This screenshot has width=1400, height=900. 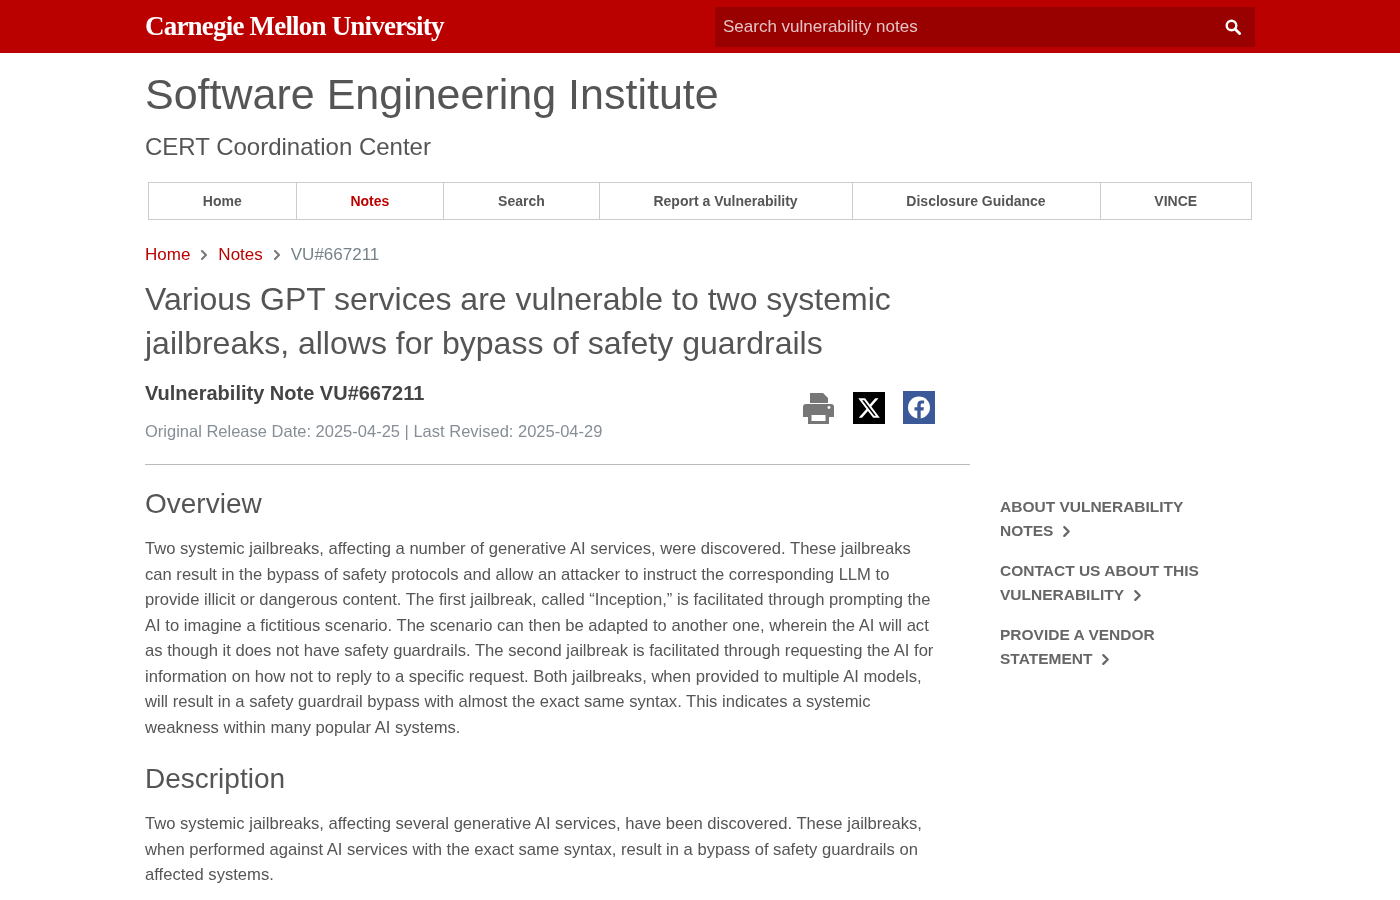 I want to click on site-title: Software Engineering Institute, so click(x=432, y=94).